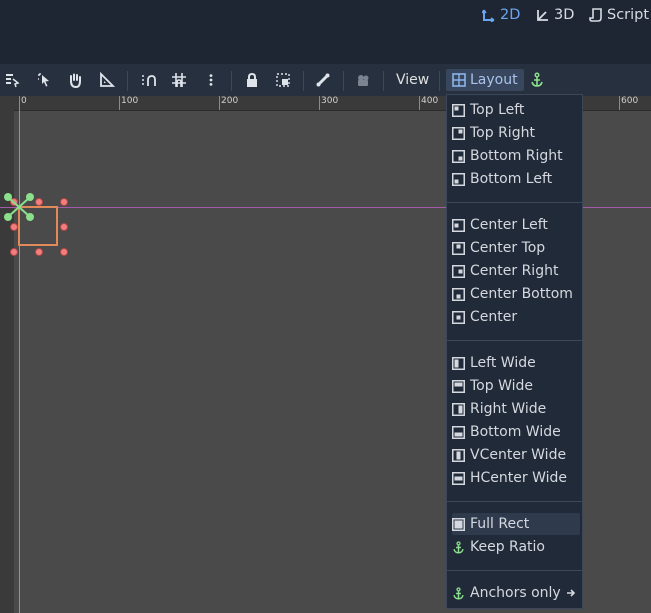 The height and width of the screenshot is (613, 651). Describe the element at coordinates (570, 593) in the screenshot. I see `submenu-arrow-icon` at that location.